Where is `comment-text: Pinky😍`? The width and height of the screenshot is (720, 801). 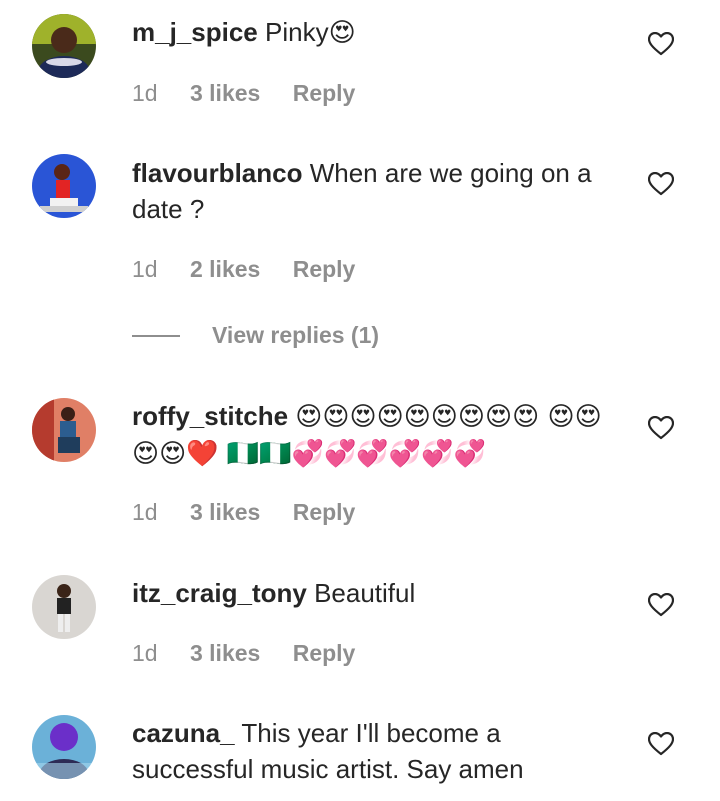 comment-text: Pinky😍 is located at coordinates (310, 32).